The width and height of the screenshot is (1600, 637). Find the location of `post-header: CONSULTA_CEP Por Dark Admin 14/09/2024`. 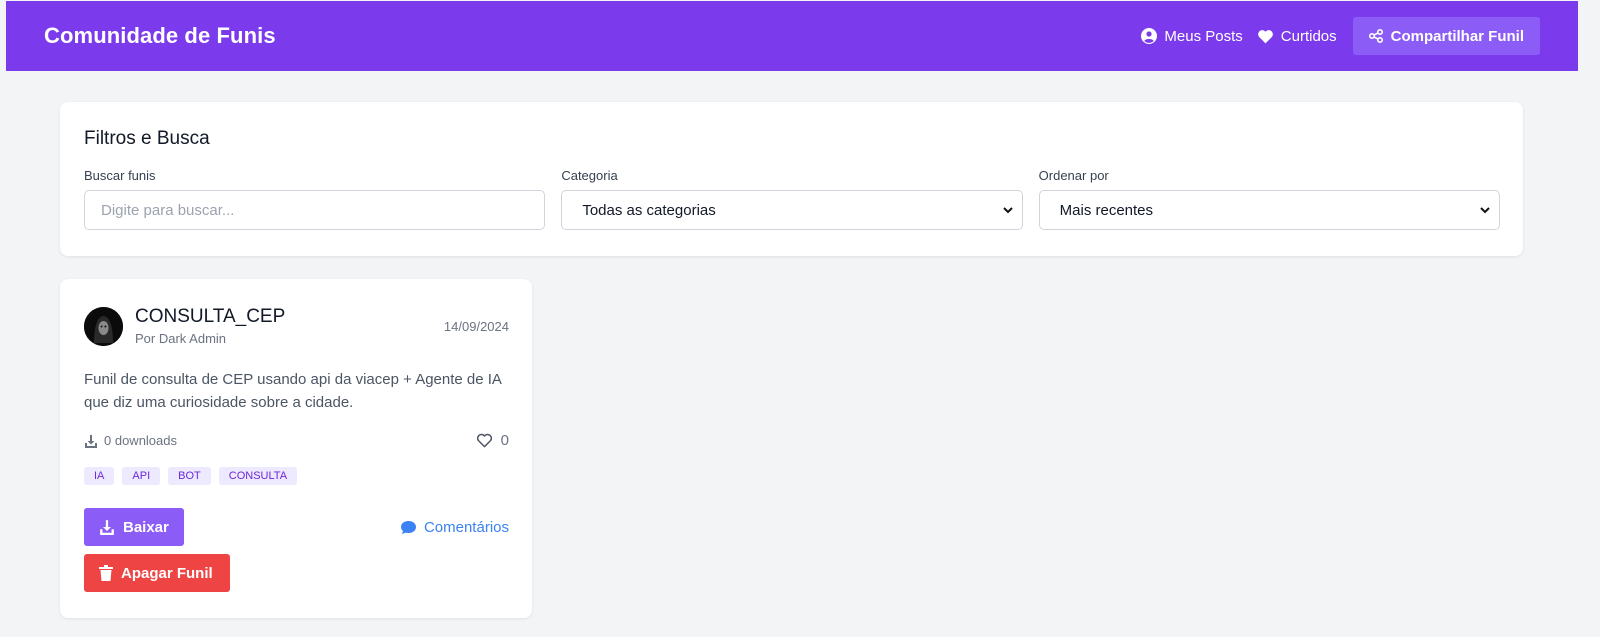

post-header: CONSULTA_CEP Por Dark Admin 14/09/2024 is located at coordinates (296, 326).